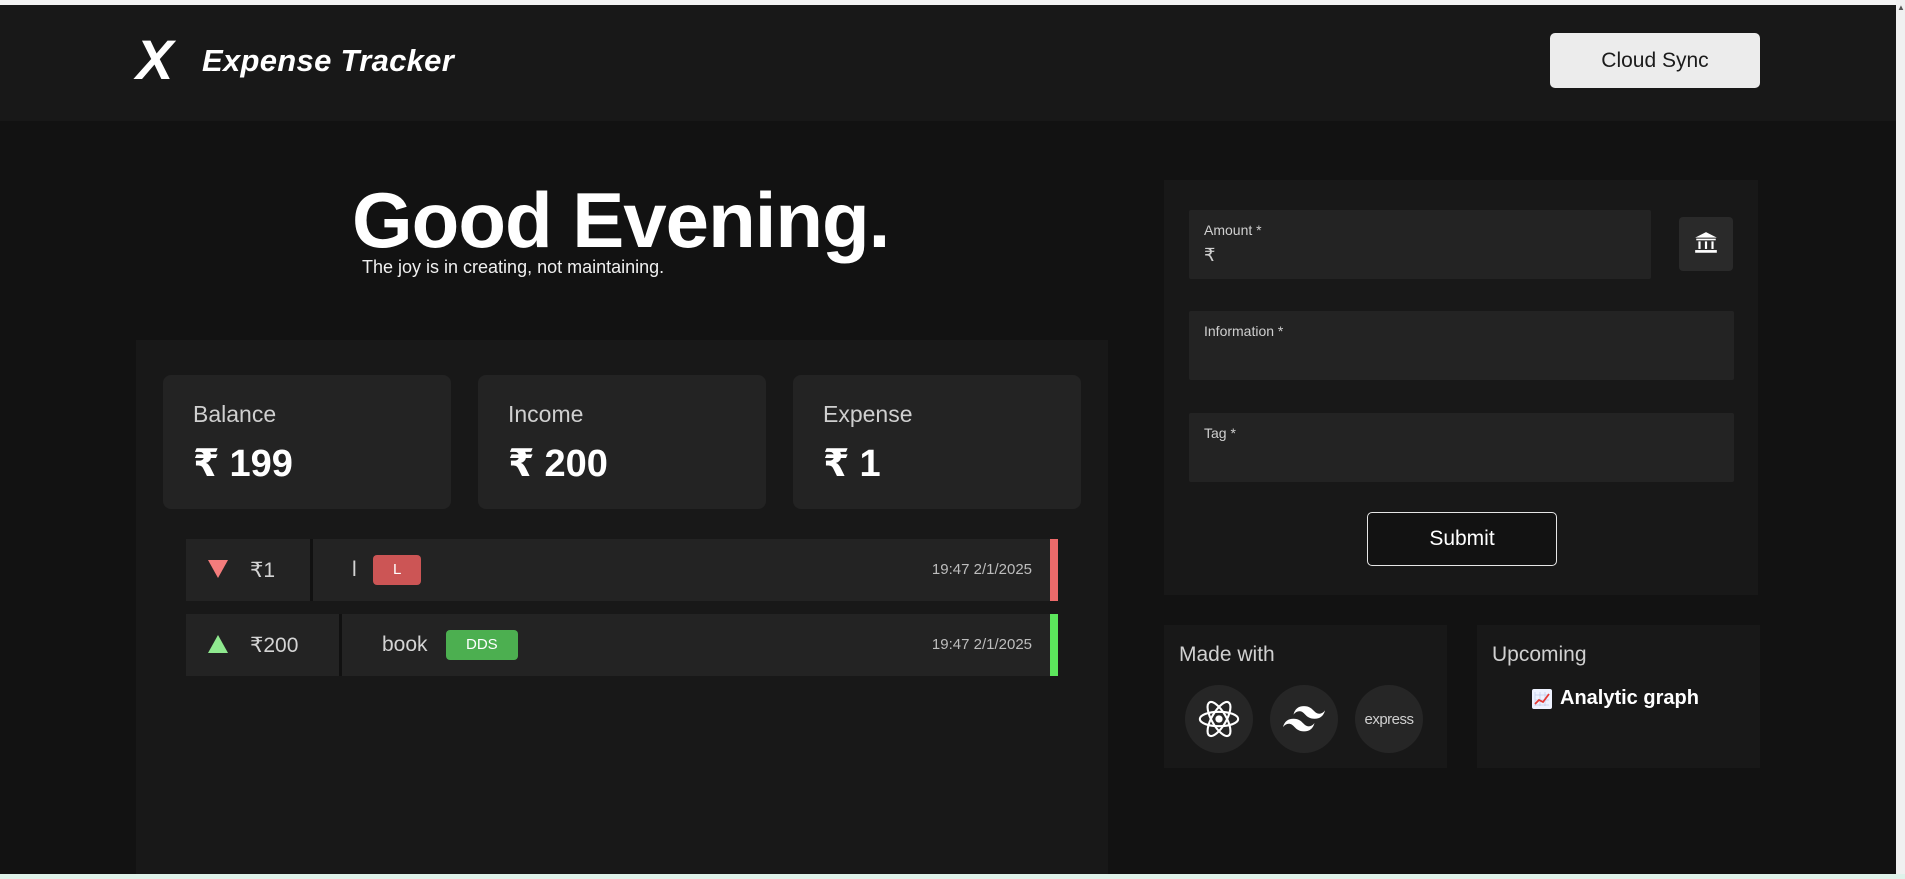 Image resolution: width=1905 pixels, height=879 pixels. What do you see at coordinates (1461, 459) in the screenshot?
I see `tag-input` at bounding box center [1461, 459].